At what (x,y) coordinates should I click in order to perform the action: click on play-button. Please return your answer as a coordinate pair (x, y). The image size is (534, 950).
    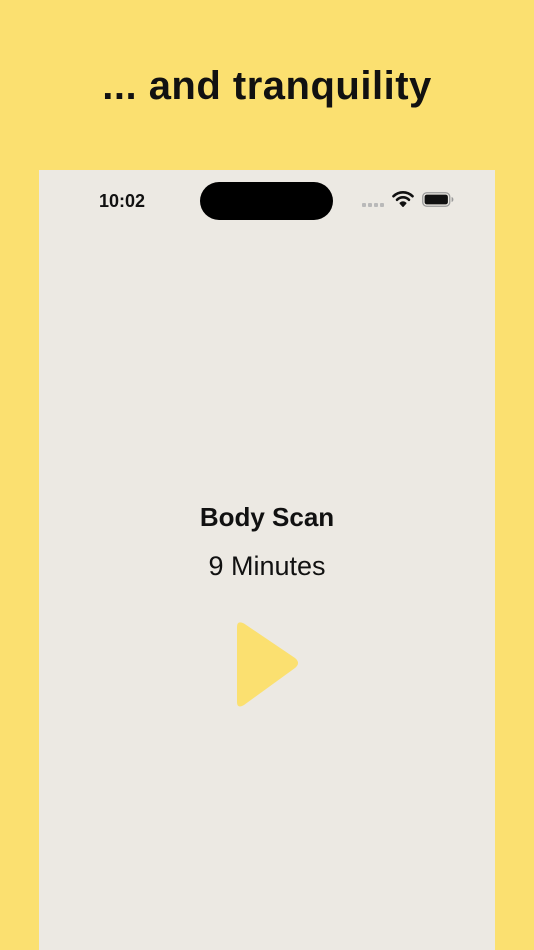
    Looking at the image, I should click on (267, 665).